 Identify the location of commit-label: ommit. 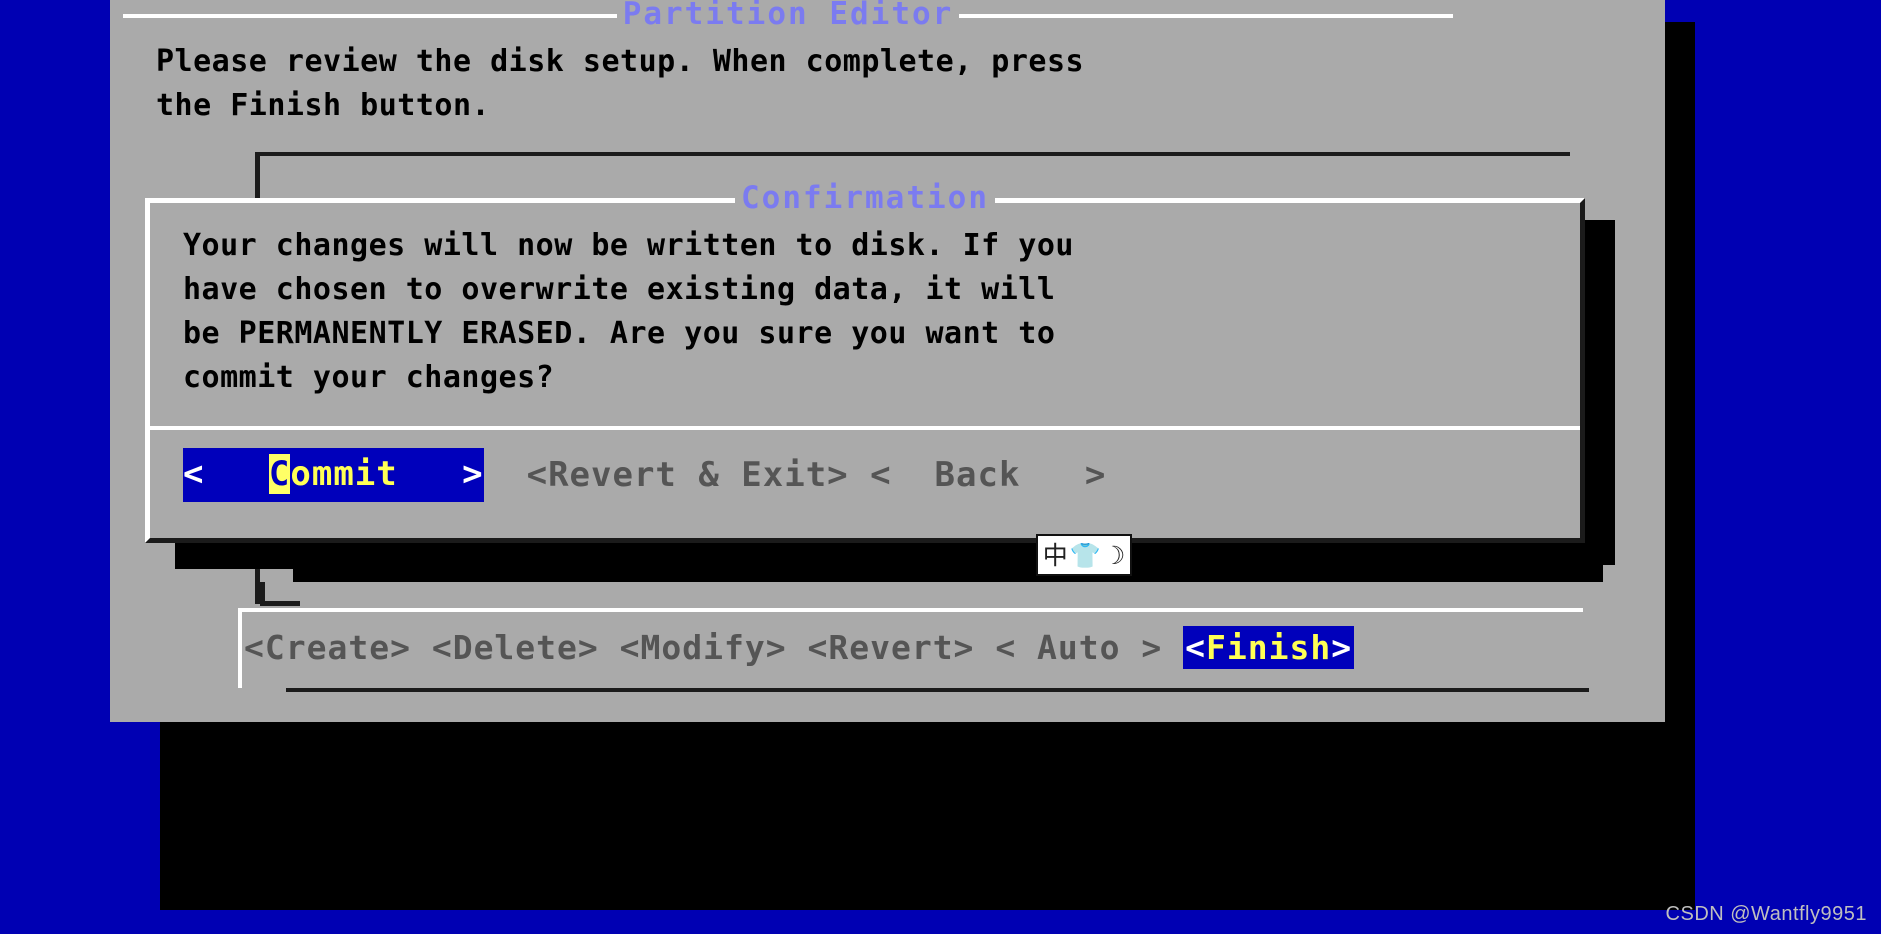
(344, 474).